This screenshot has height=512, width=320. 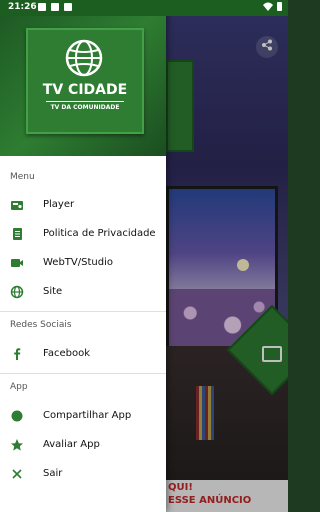 I want to click on menu-item-webtv-studio: WebTV/Studio, so click(x=83, y=263).